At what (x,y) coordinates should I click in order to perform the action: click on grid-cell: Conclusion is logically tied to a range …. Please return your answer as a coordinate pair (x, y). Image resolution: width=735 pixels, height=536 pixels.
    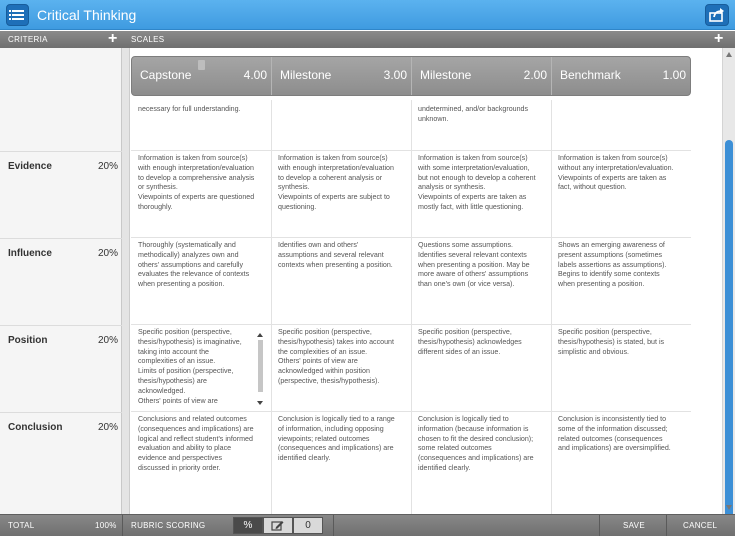
    Looking at the image, I should click on (336, 439).